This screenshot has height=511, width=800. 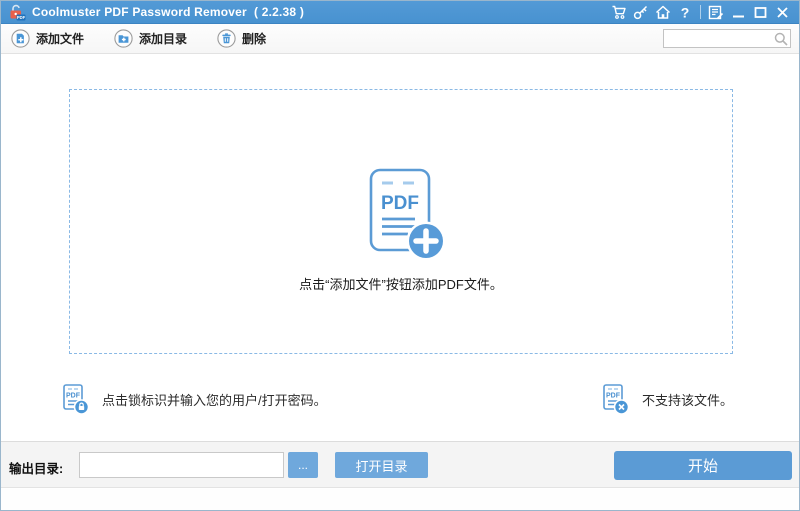 I want to click on store-button, so click(x=619, y=12).